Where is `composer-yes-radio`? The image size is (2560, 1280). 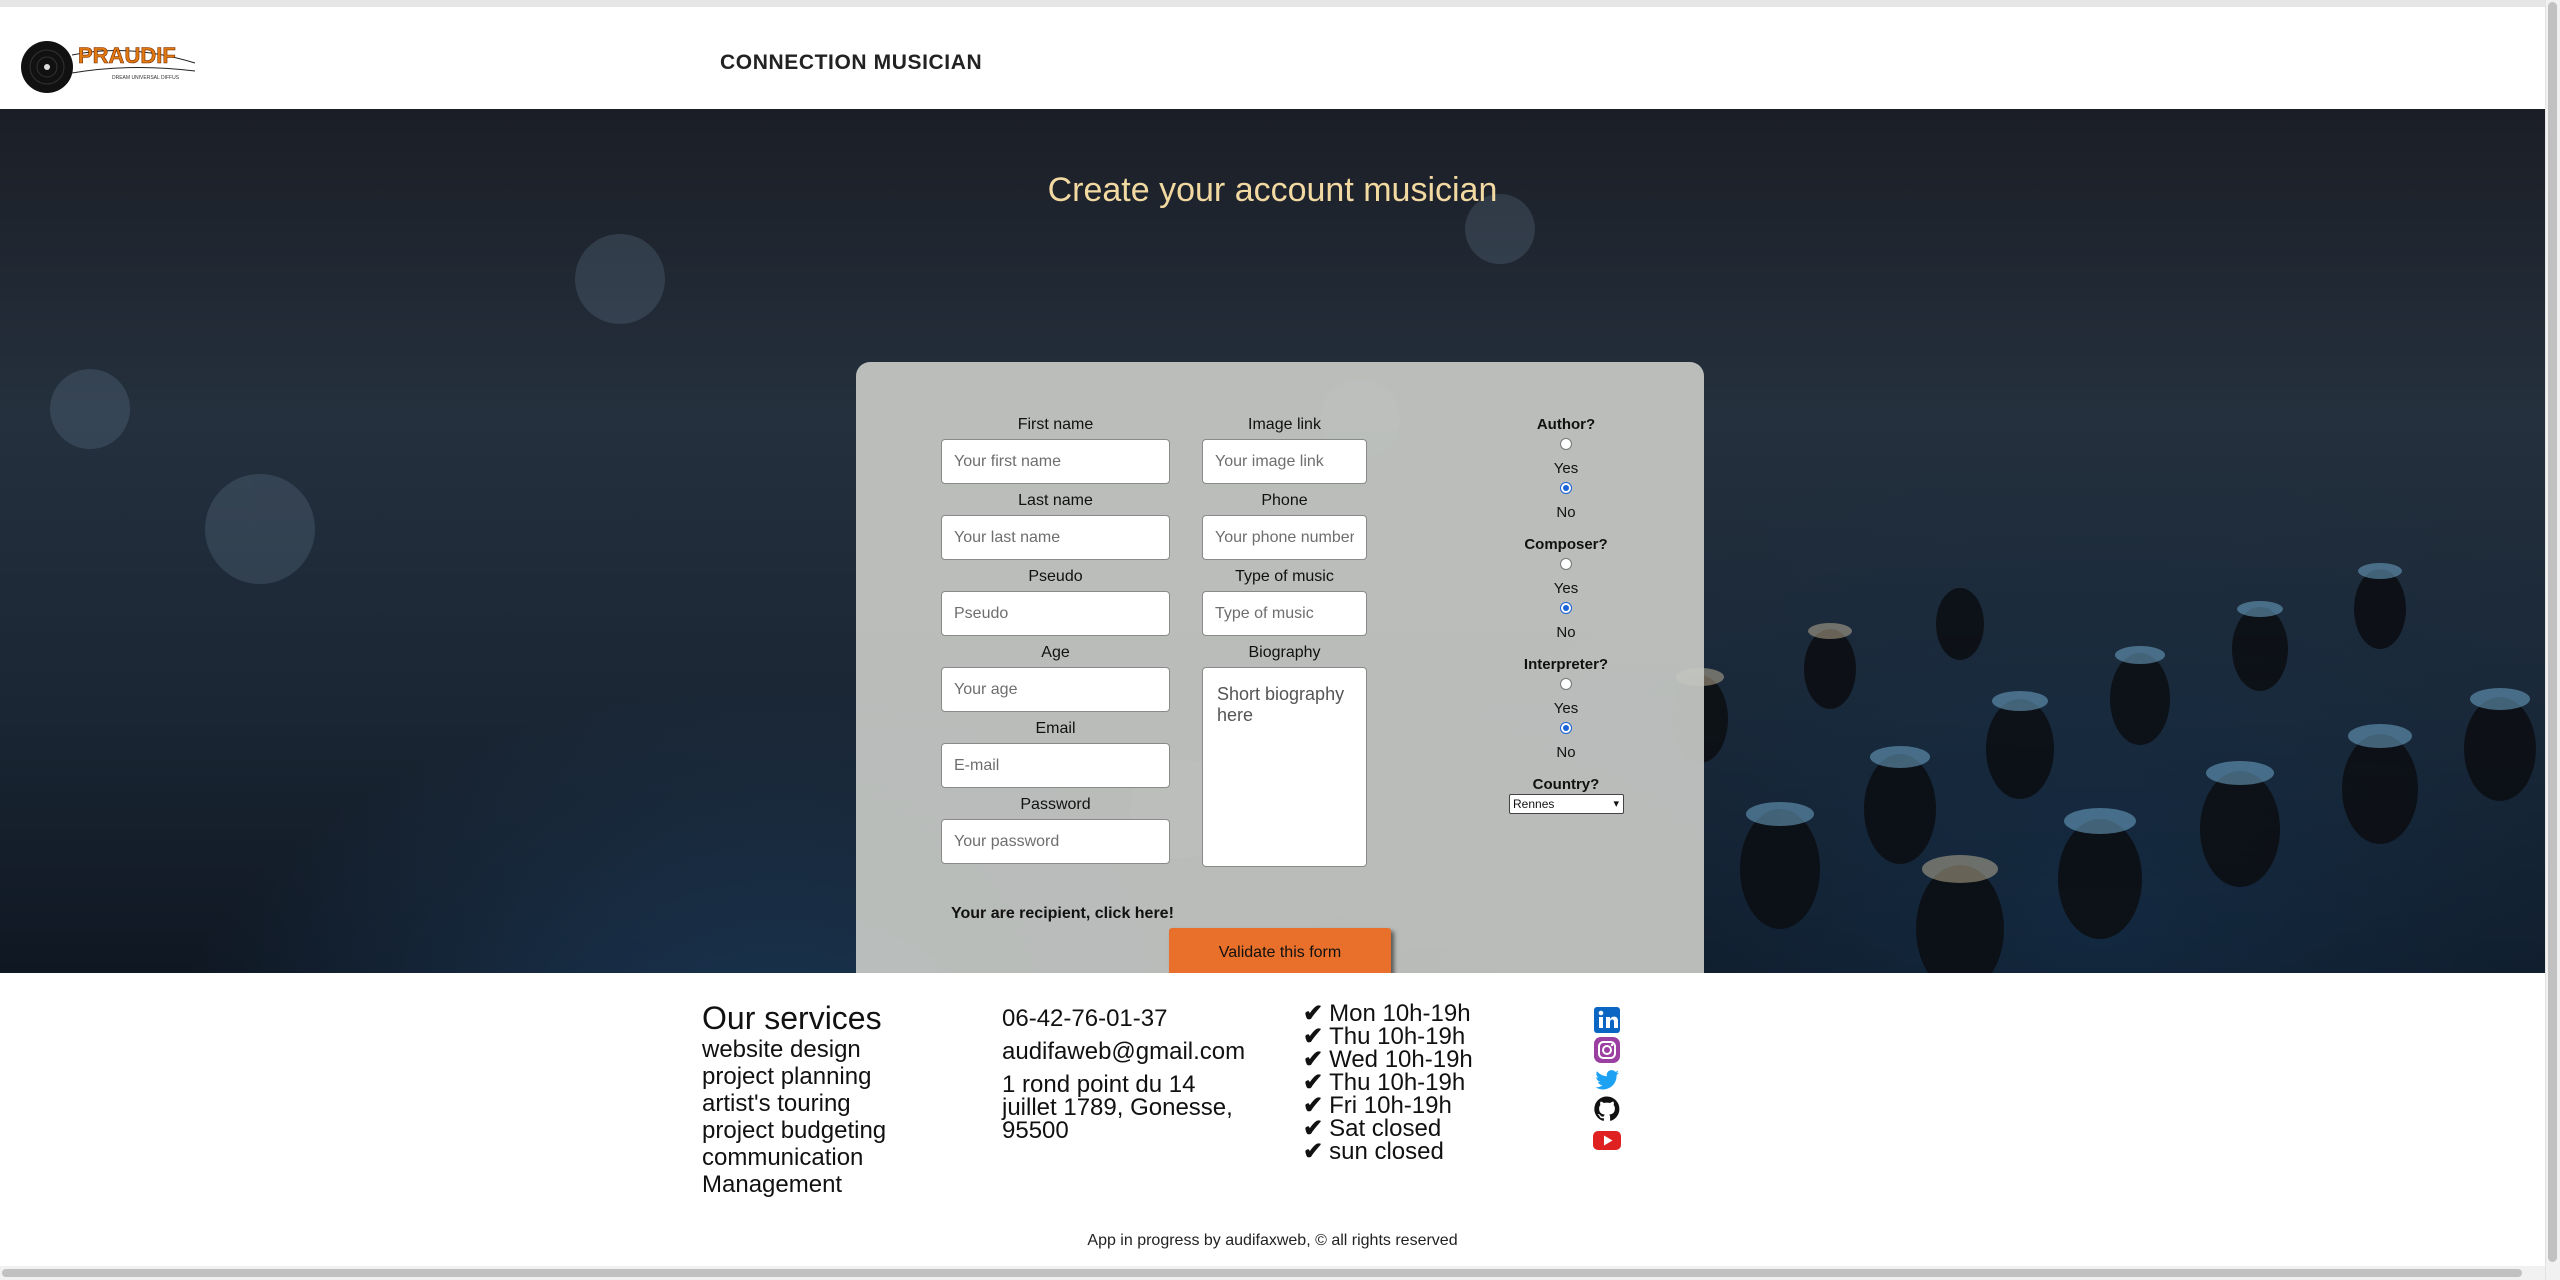 composer-yes-radio is located at coordinates (1566, 564).